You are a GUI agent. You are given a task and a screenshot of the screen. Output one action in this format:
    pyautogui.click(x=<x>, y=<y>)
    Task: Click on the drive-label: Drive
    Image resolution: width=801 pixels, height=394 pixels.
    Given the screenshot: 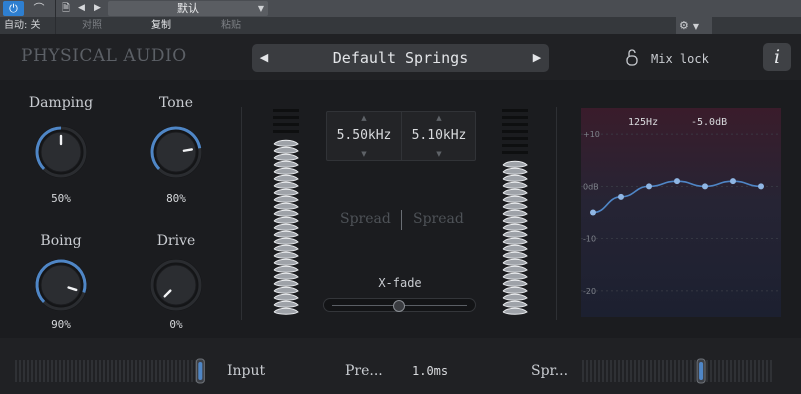 What is the action you would take?
    pyautogui.click(x=176, y=241)
    